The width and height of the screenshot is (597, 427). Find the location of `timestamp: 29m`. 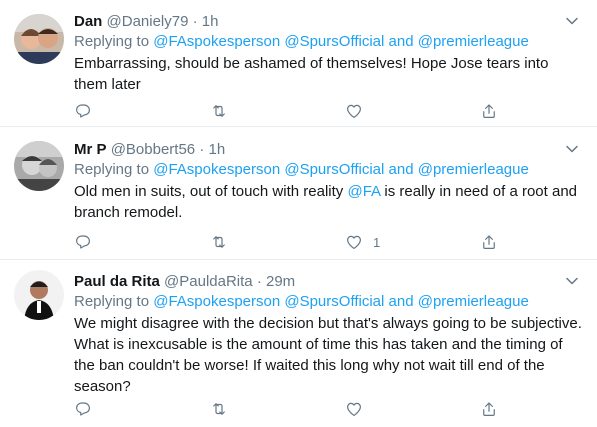

timestamp: 29m is located at coordinates (280, 281).